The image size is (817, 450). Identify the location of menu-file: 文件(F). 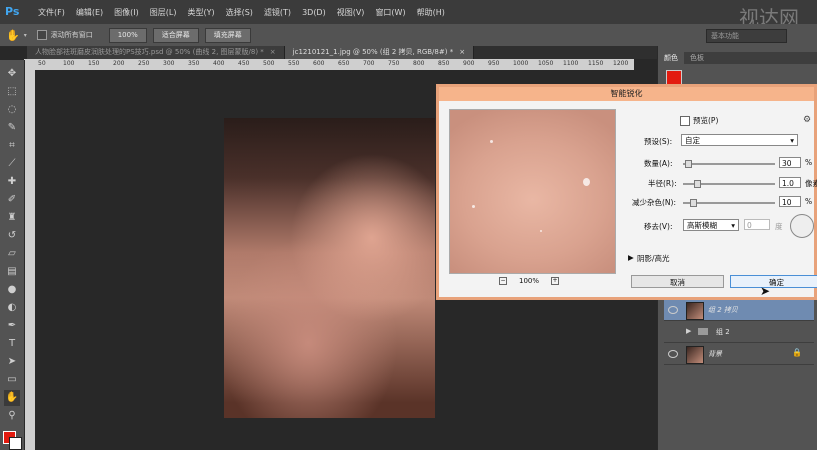
(51, 12).